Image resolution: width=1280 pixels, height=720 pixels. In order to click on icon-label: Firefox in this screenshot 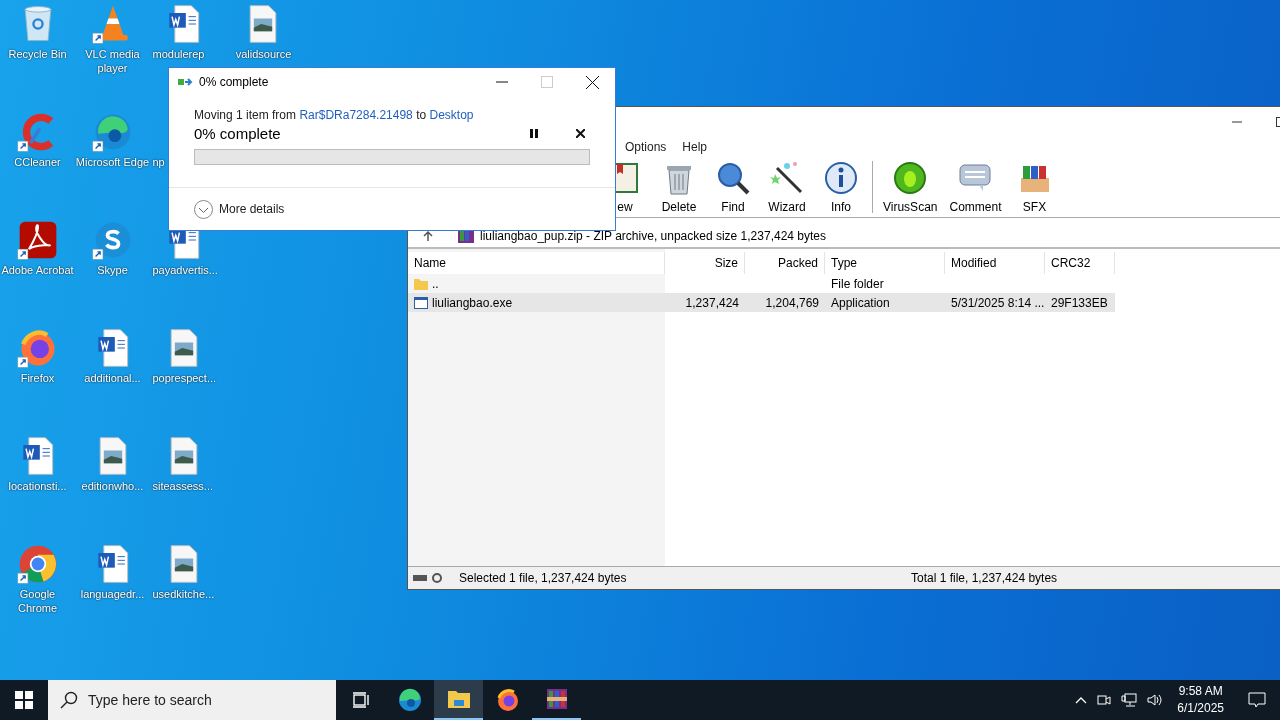, I will do `click(37, 378)`.